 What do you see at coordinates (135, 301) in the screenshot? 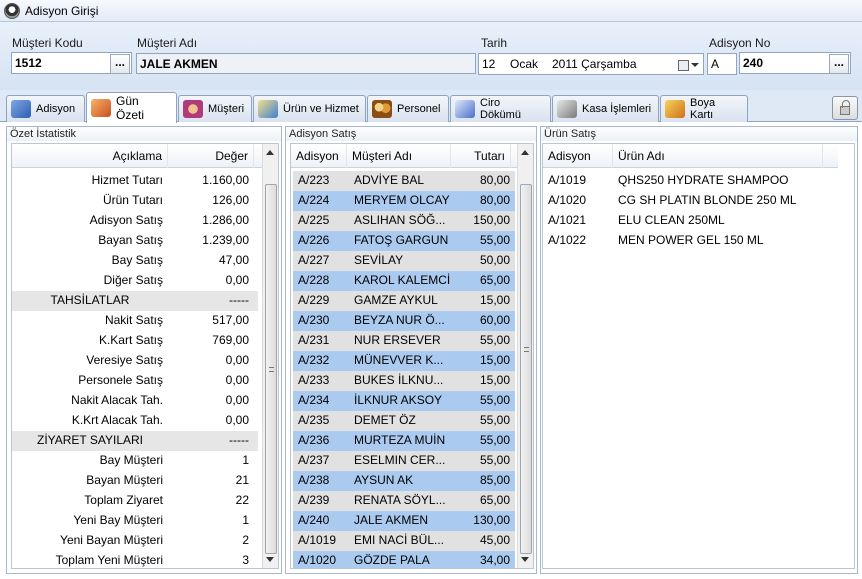
I see `section-row: TAHSİLATLAR -----` at bounding box center [135, 301].